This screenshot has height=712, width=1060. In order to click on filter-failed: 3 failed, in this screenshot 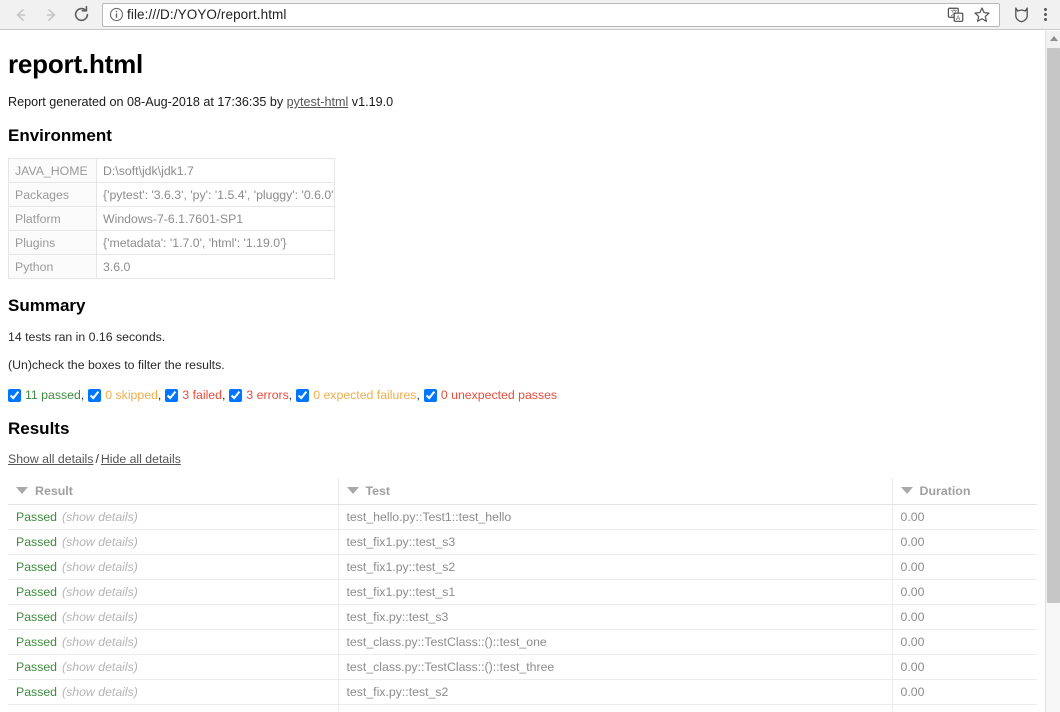, I will do `click(195, 395)`.